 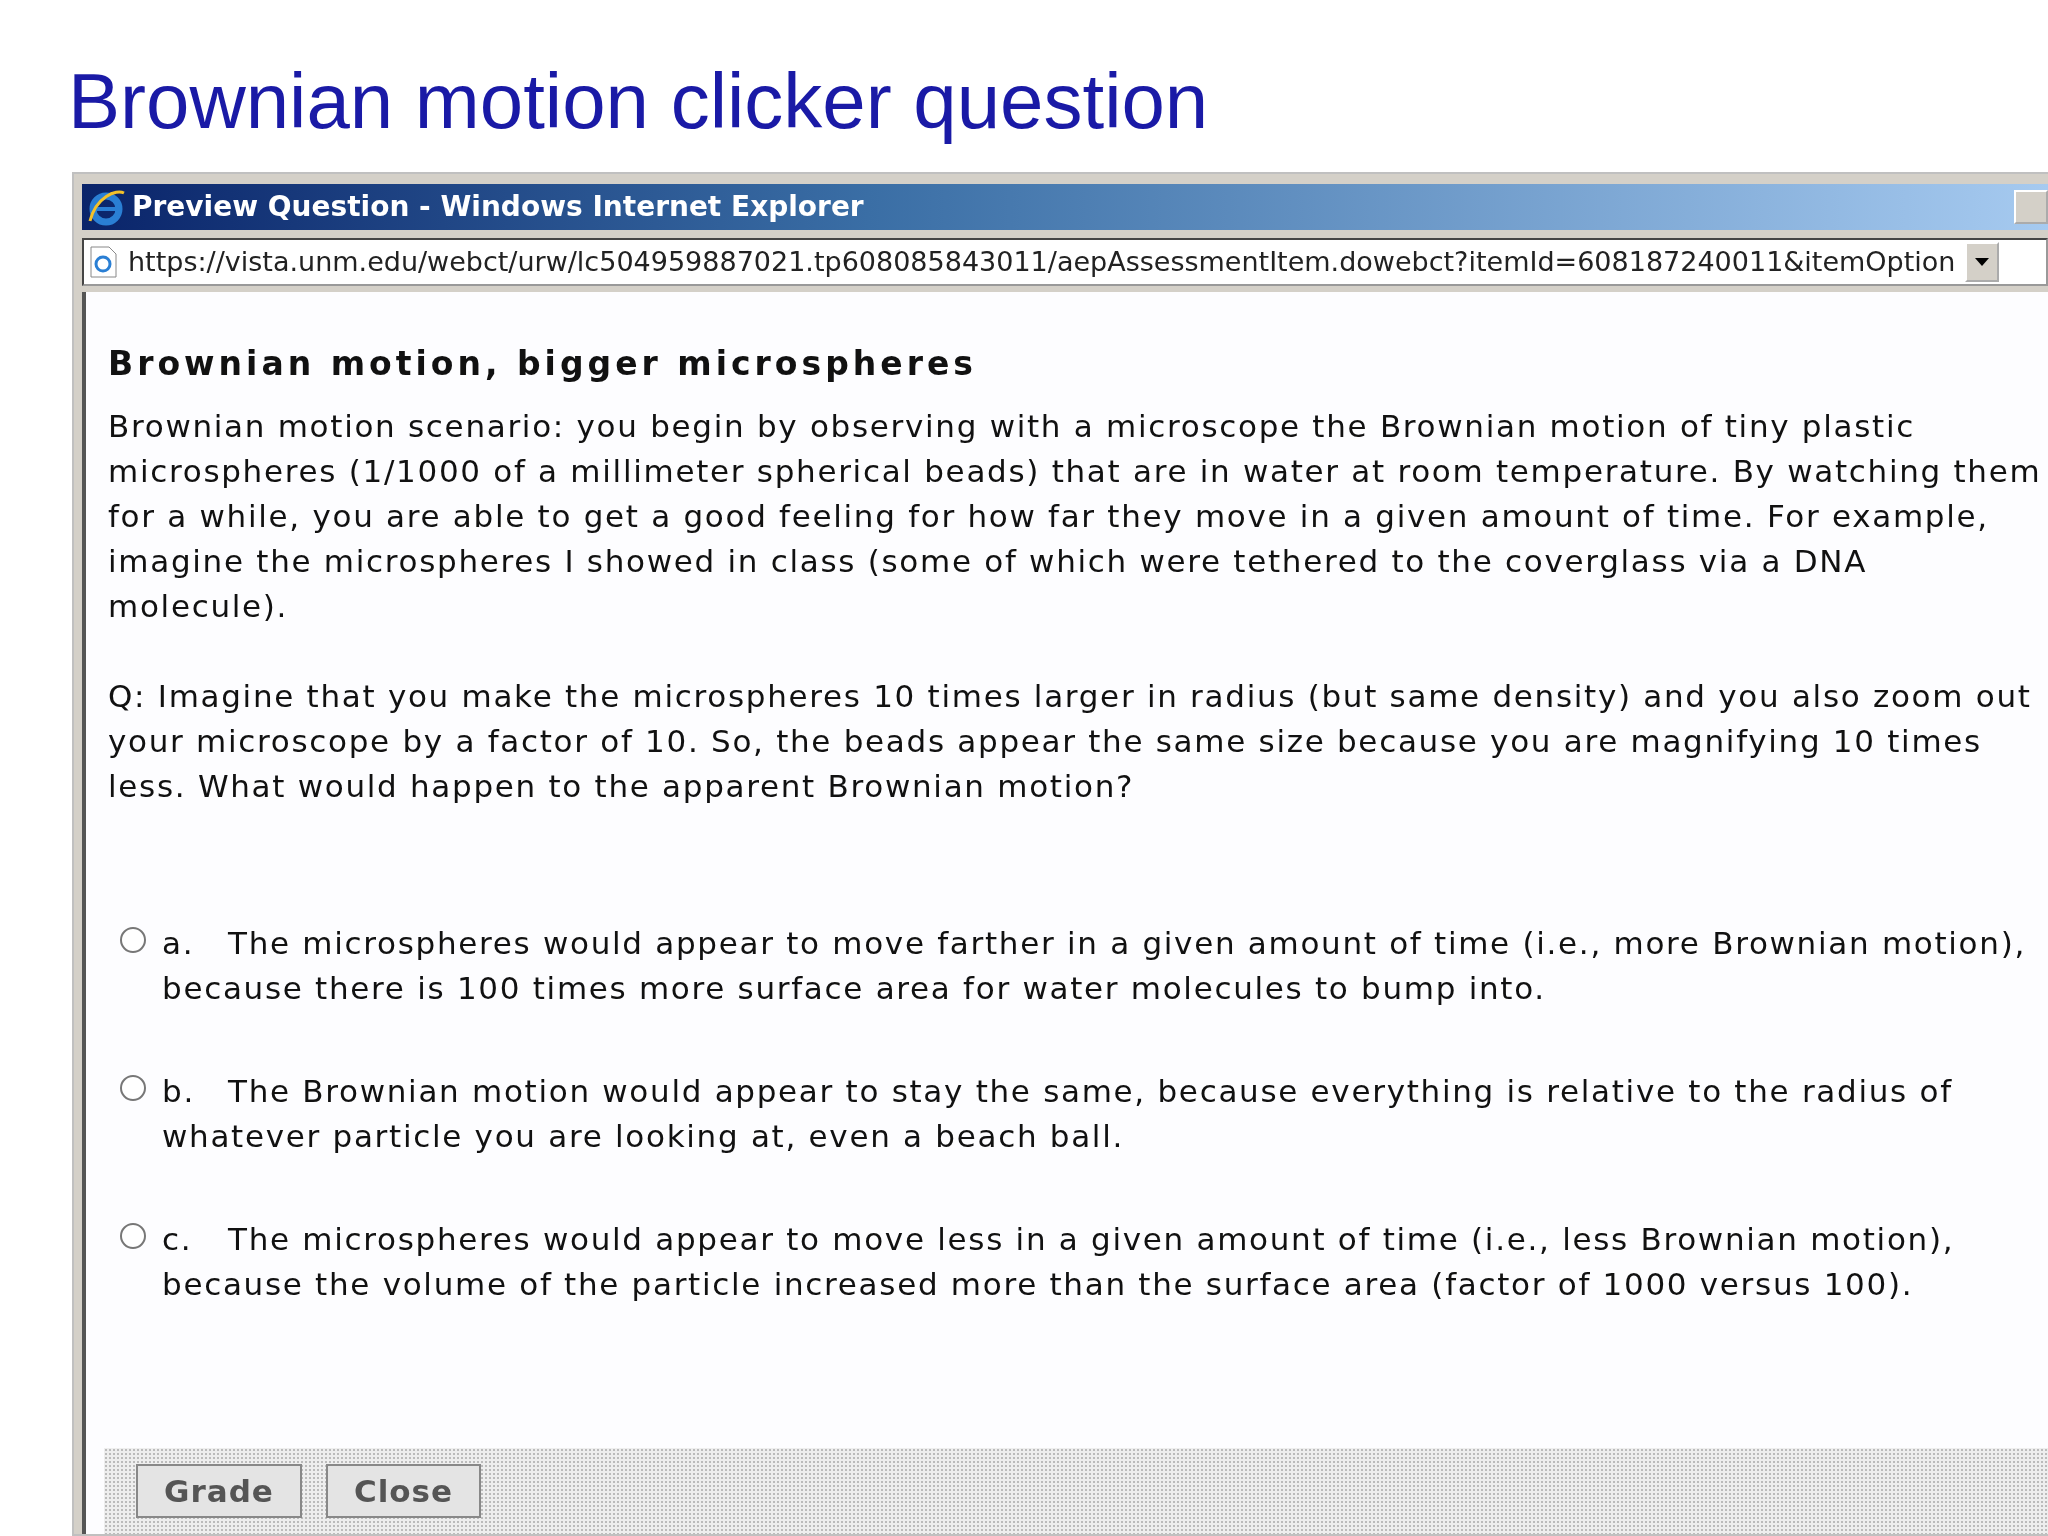 What do you see at coordinates (1059, 1261) in the screenshot?
I see `option-text: c. The microspheres would appear to move less in a given amount of time (i.e., less Brownian motion), because the volume of the particle increased more than the surface area (factor of 1000 versus 100).` at bounding box center [1059, 1261].